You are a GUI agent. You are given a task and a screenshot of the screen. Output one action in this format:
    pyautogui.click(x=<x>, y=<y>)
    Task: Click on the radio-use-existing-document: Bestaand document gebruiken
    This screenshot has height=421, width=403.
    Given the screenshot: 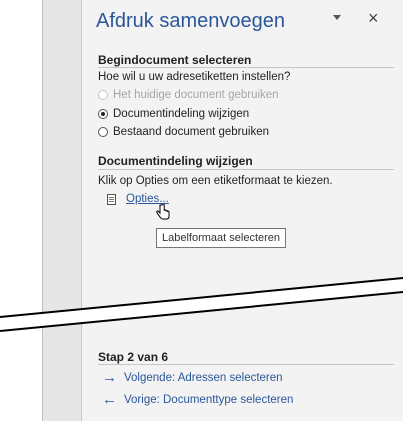 What is the action you would take?
    pyautogui.click(x=183, y=132)
    